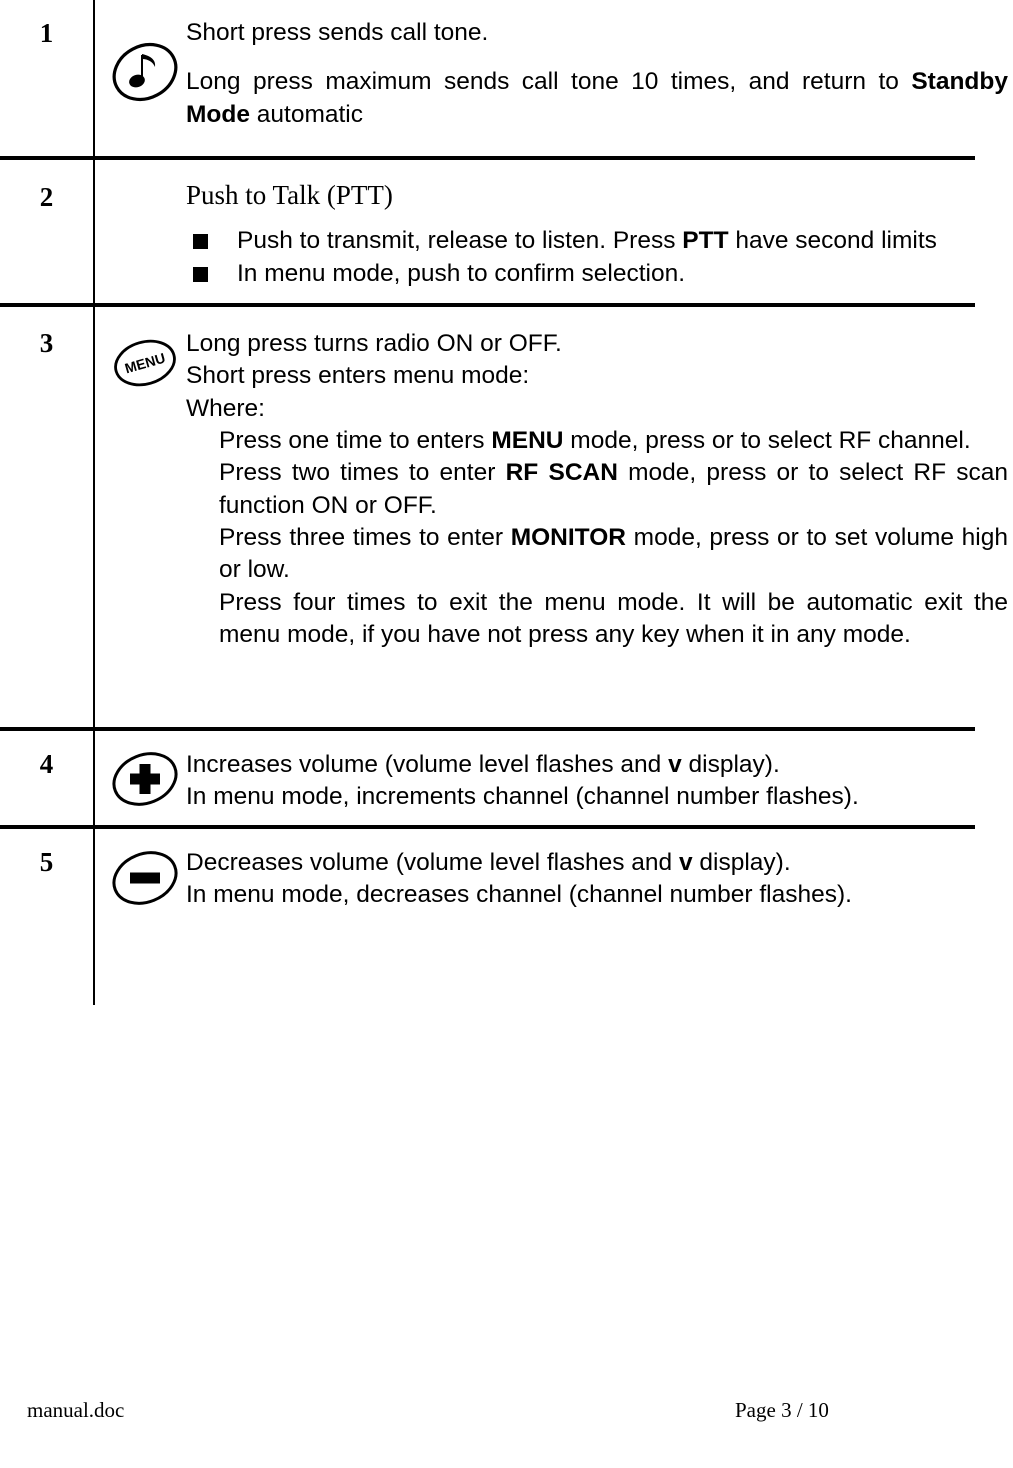  Describe the element at coordinates (730, 764) in the screenshot. I see `row4-line-1-suffix: display).` at that location.